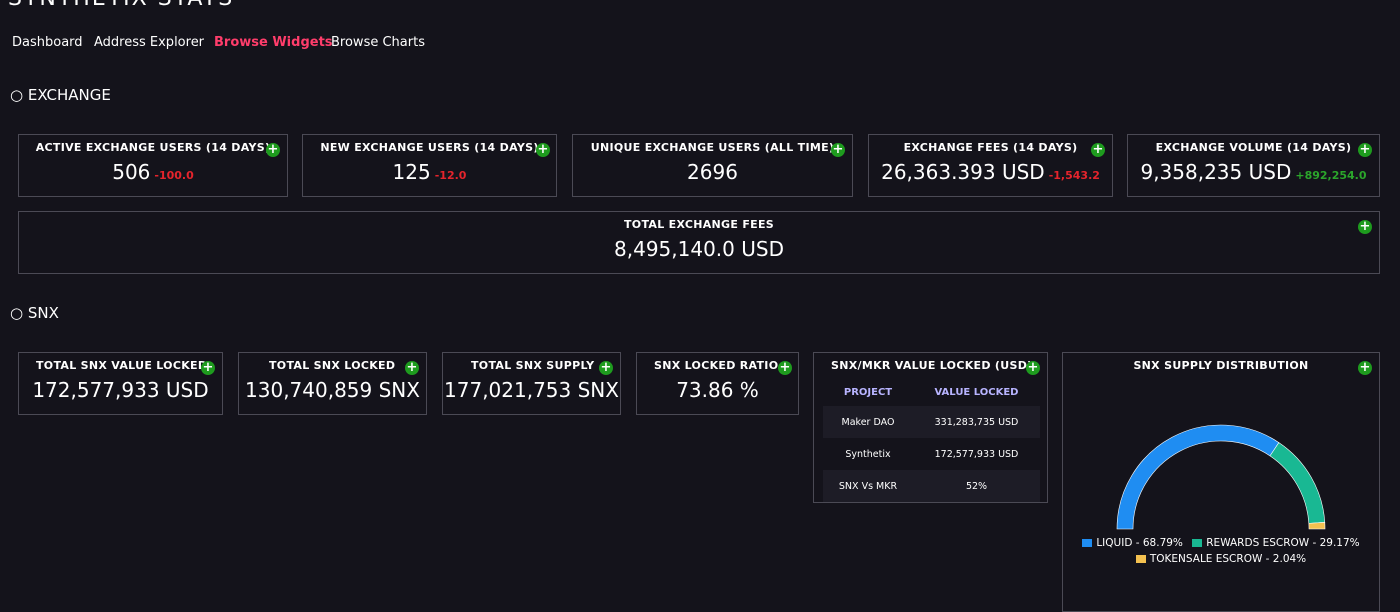 The width and height of the screenshot is (1400, 612). I want to click on widget-value: 26,363.393 USD -1,543.2, so click(990, 172).